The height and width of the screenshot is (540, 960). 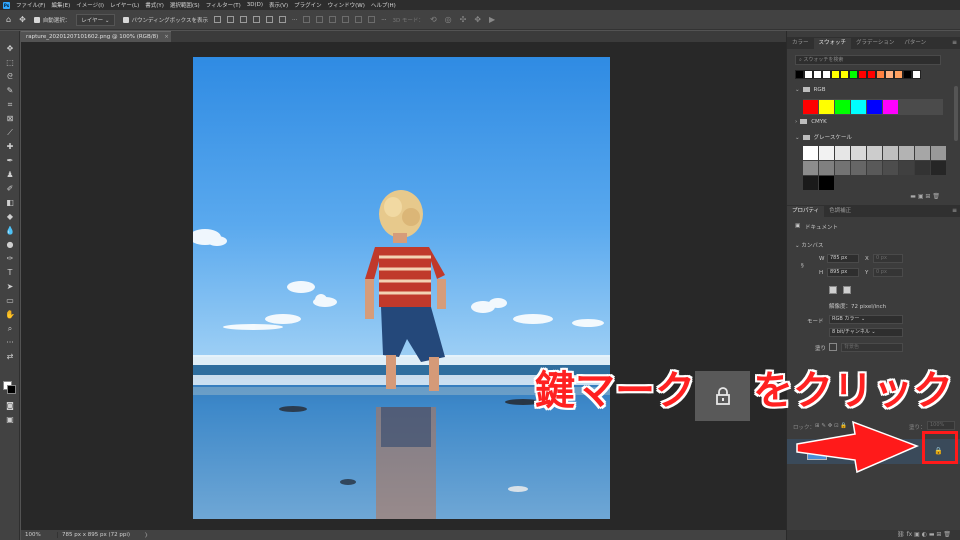 What do you see at coordinates (10, 133) in the screenshot?
I see `eyedropper-tool-icon: ⟋` at bounding box center [10, 133].